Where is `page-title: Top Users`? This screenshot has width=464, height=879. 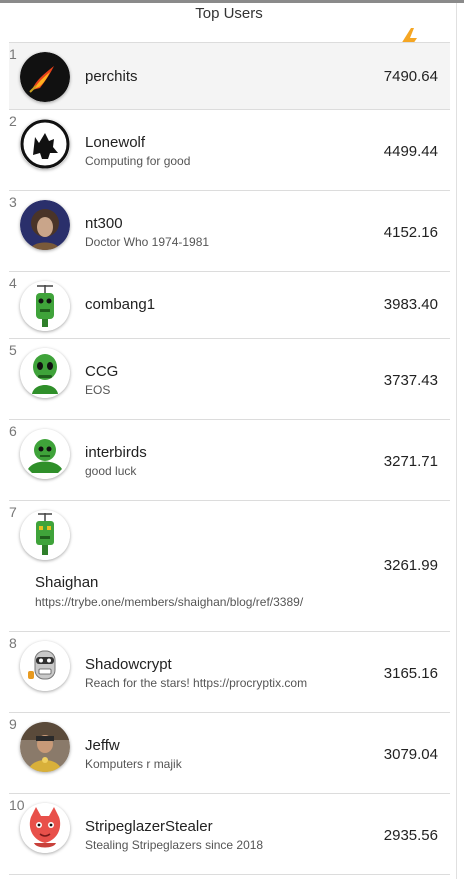 page-title: Top Users is located at coordinates (229, 13).